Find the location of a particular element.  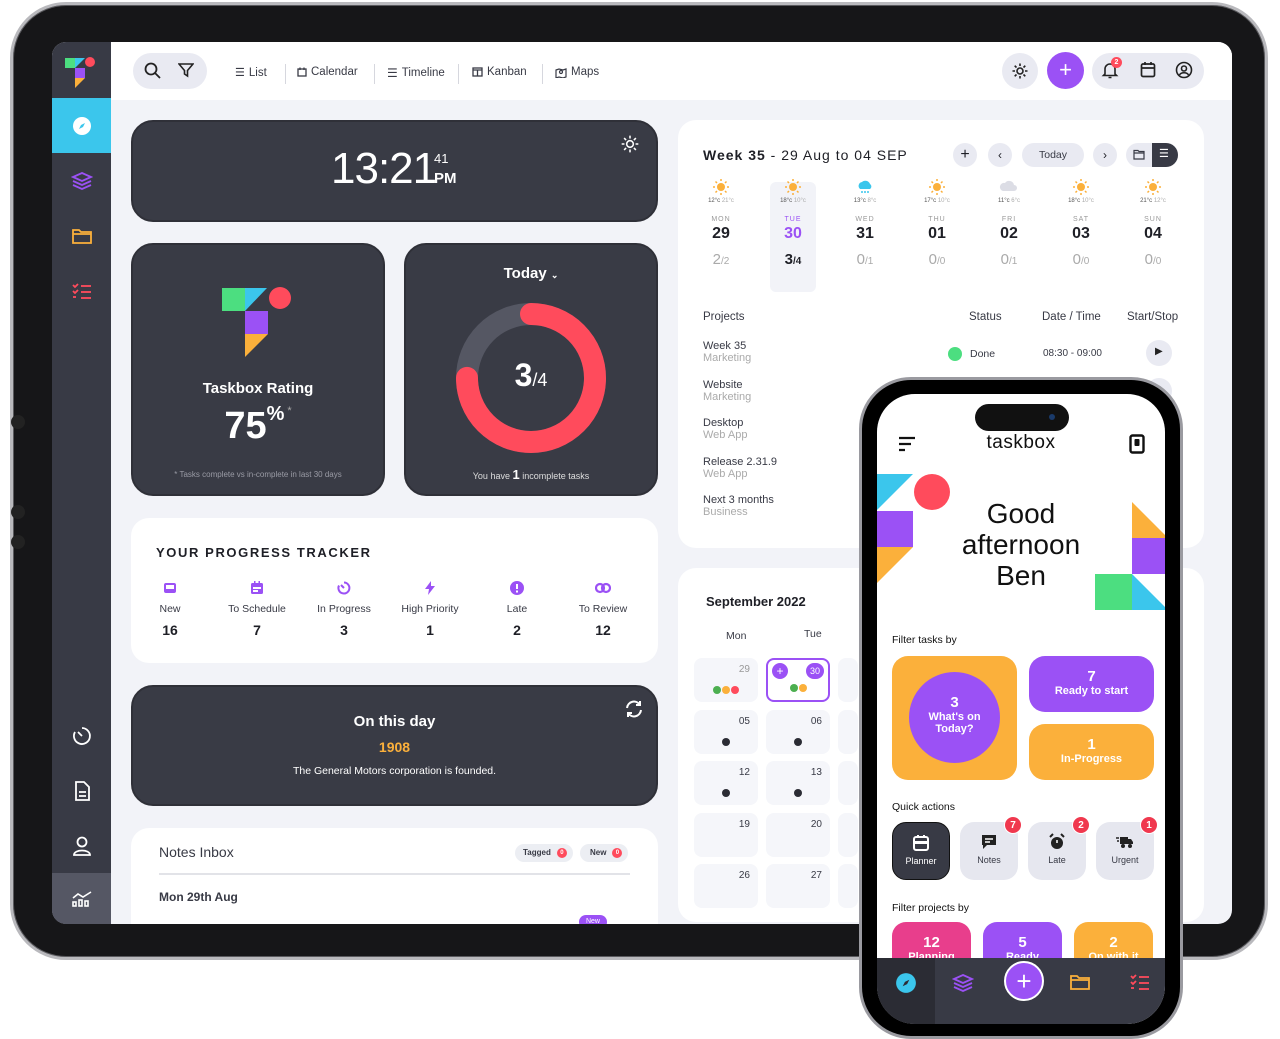

ready-filter-tile: 7 Ready to start is located at coordinates (1091, 684).